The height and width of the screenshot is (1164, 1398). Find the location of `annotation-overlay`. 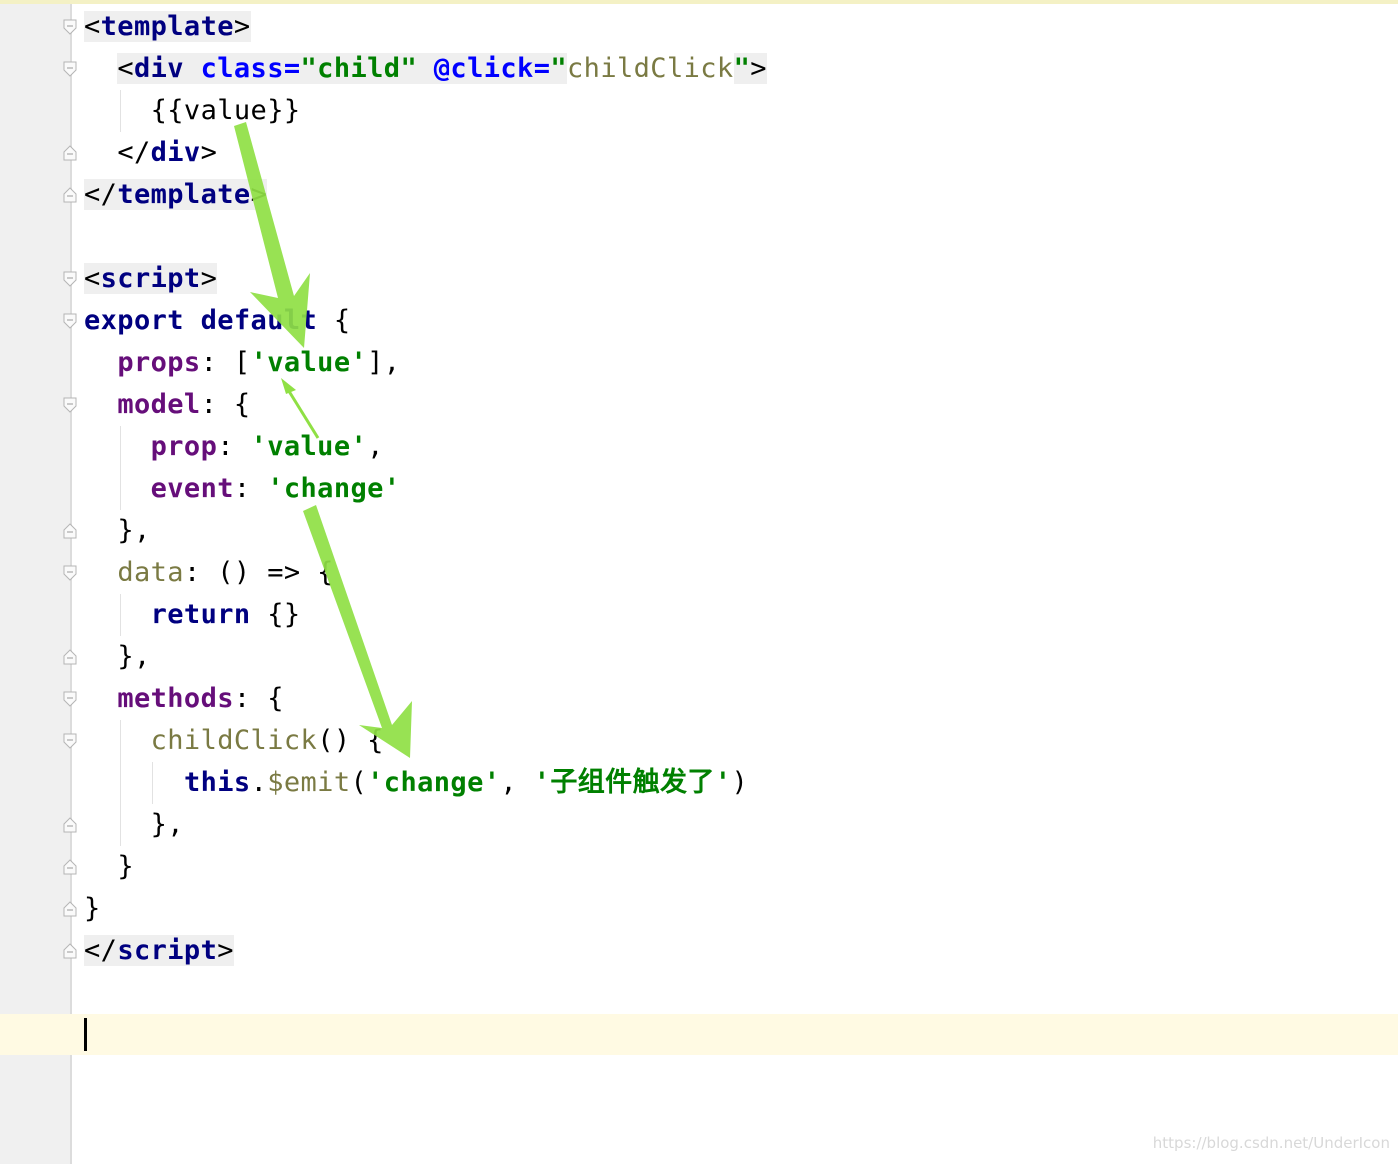

annotation-overlay is located at coordinates (323, 440).